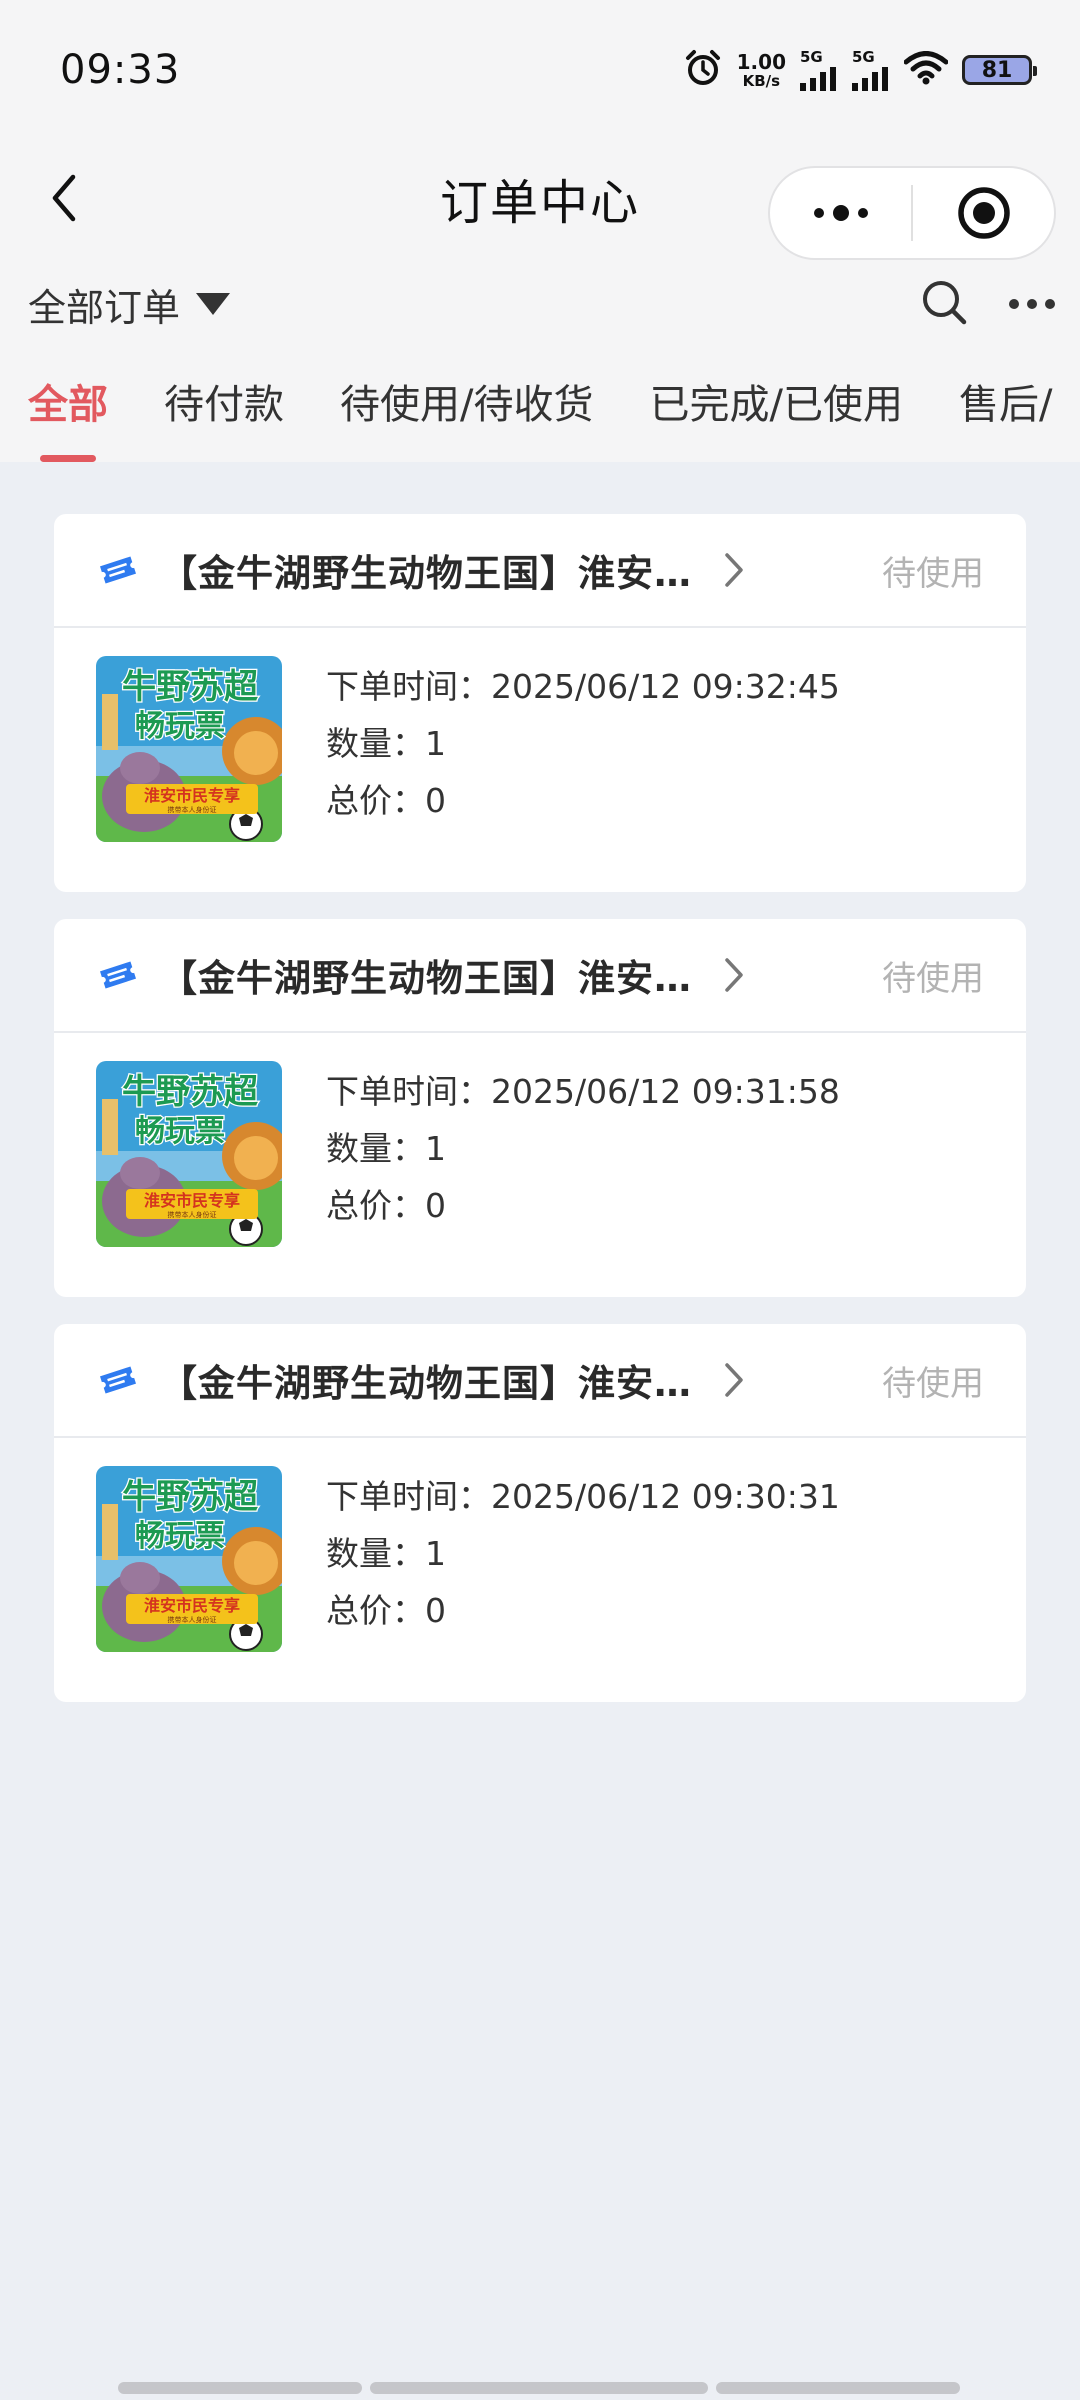 This screenshot has width=1080, height=2400. What do you see at coordinates (988, 304) in the screenshot?
I see `filter-actions` at bounding box center [988, 304].